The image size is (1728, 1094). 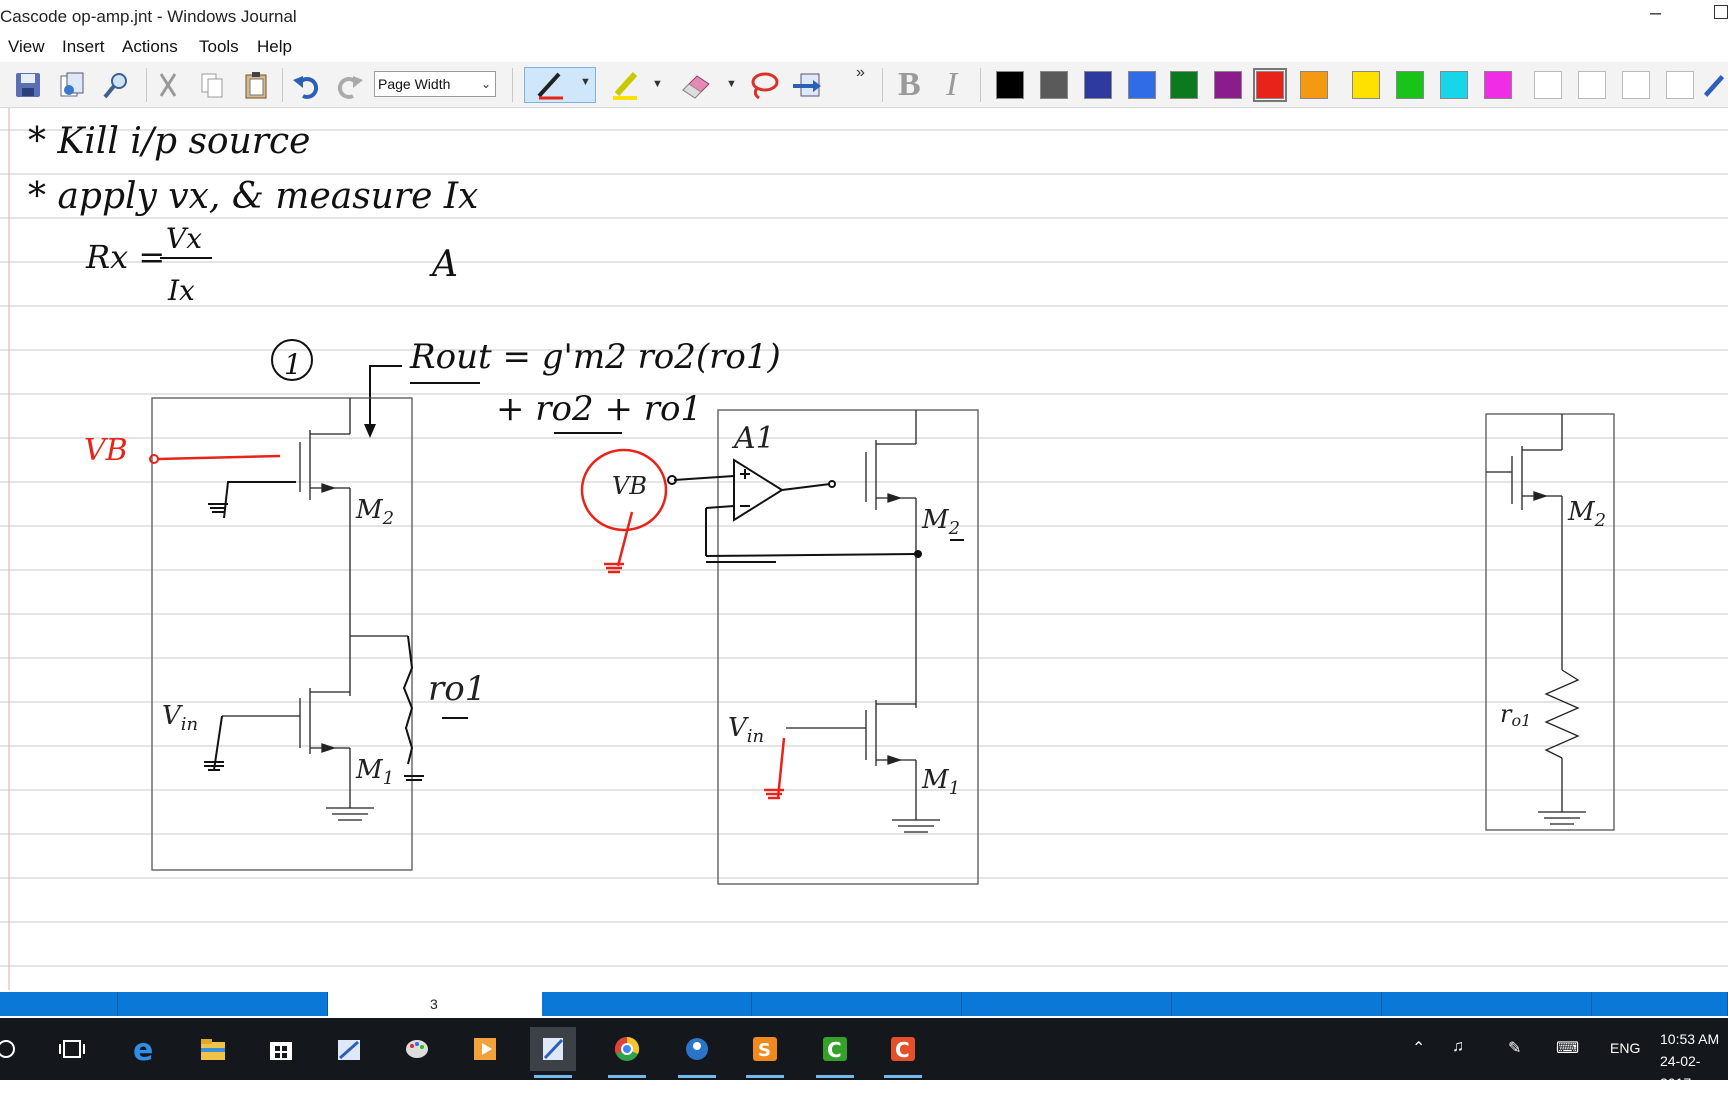 I want to click on menu-tools: Tools, so click(x=219, y=47).